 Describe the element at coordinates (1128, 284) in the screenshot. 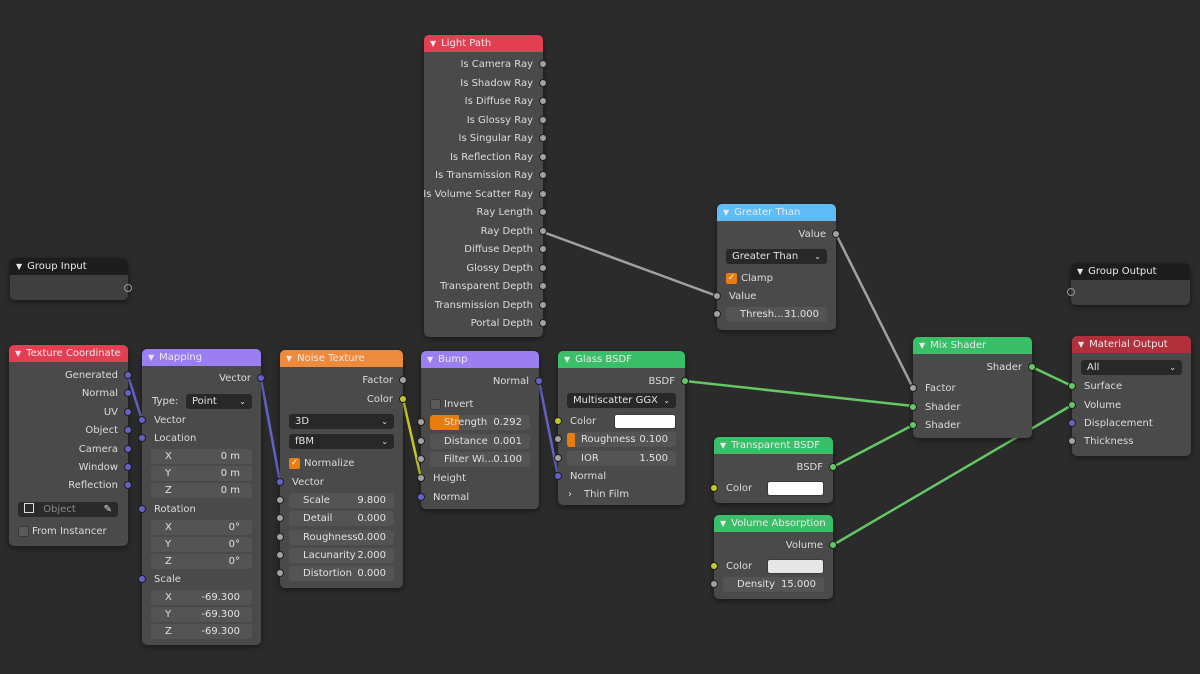

I see `group-output-node: ▼ Group Output` at that location.